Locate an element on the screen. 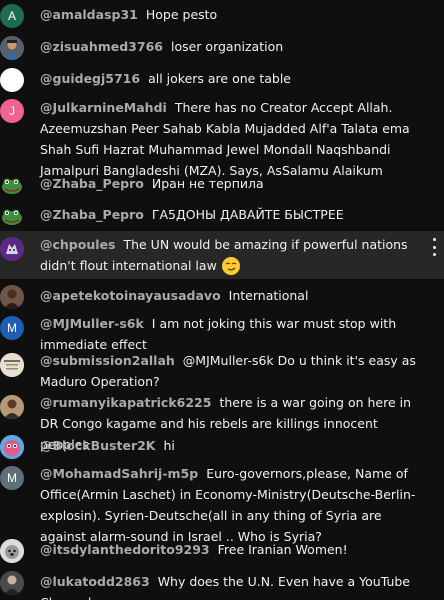 This screenshot has height=600, width=444. message-author: @JulkarnineMahdi is located at coordinates (103, 107).